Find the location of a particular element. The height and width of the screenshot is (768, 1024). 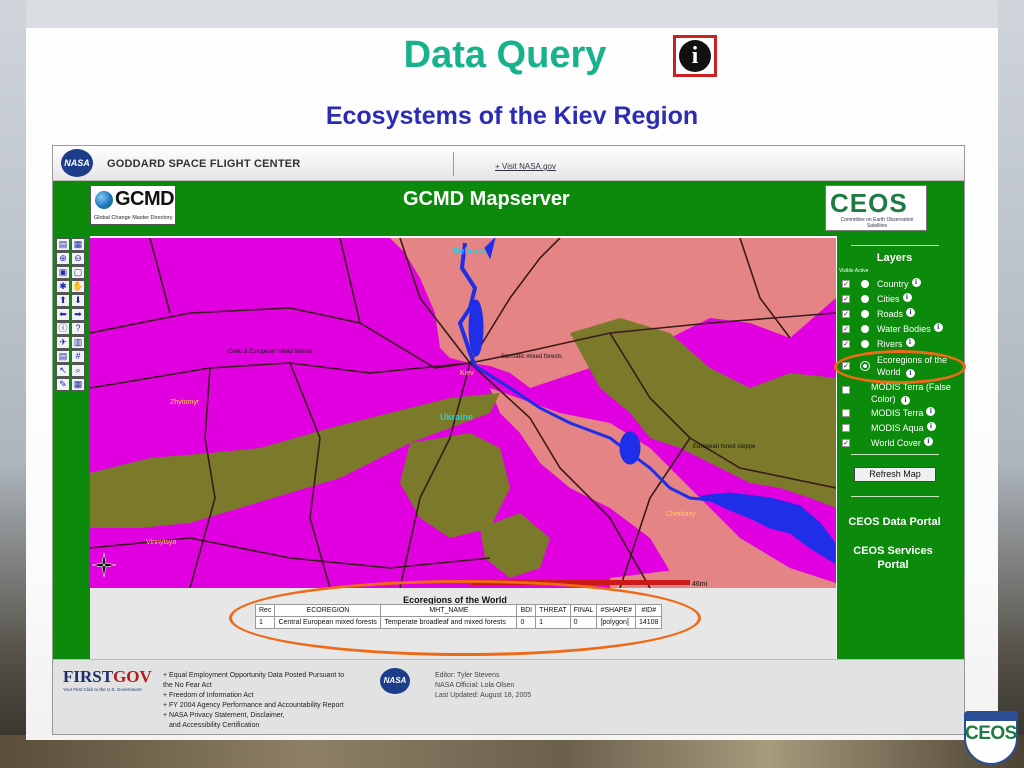

layer-row-modis-aqua: MODIS Aqua i is located at coordinates (889, 428).